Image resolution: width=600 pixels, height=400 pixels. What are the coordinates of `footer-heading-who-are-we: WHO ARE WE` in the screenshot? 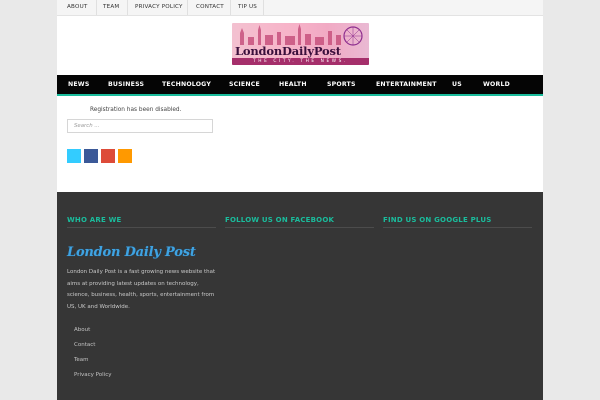 It's located at (94, 220).